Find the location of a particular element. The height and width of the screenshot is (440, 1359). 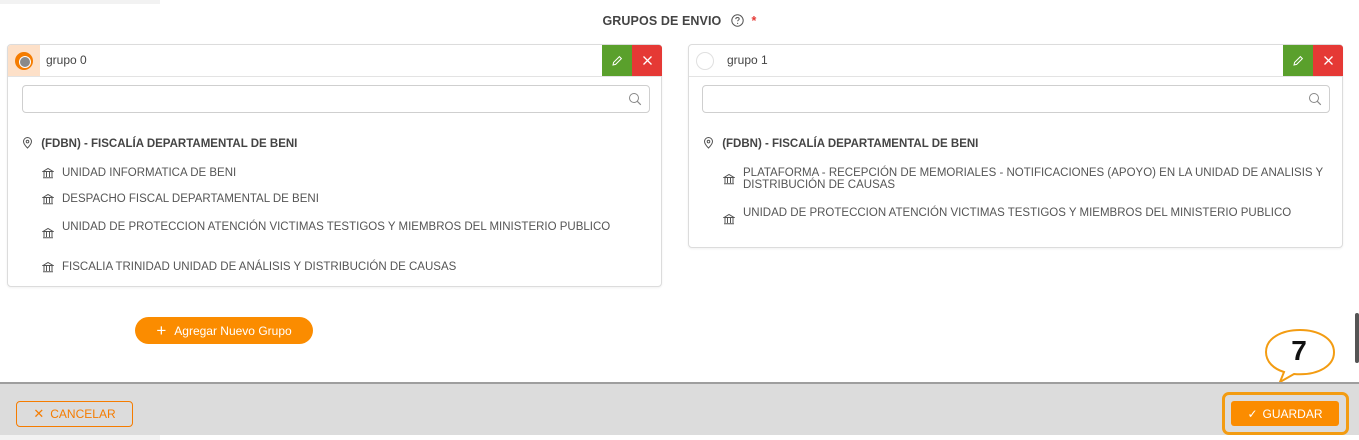

unit-item: UNIDAD INFORMATICA DE BENI is located at coordinates (343, 173).